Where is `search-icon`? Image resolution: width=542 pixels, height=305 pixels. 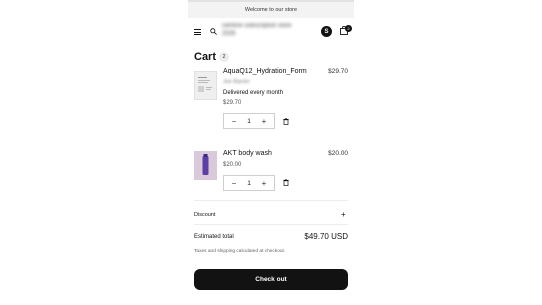 search-icon is located at coordinates (213, 31).